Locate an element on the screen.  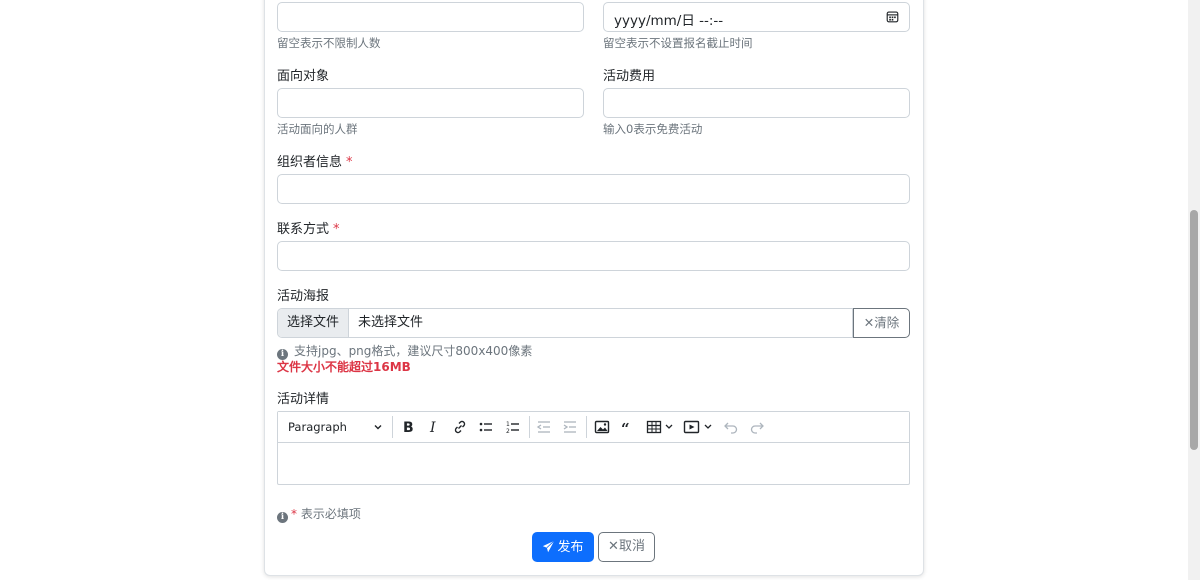
publish-button: 发布 is located at coordinates (563, 547).